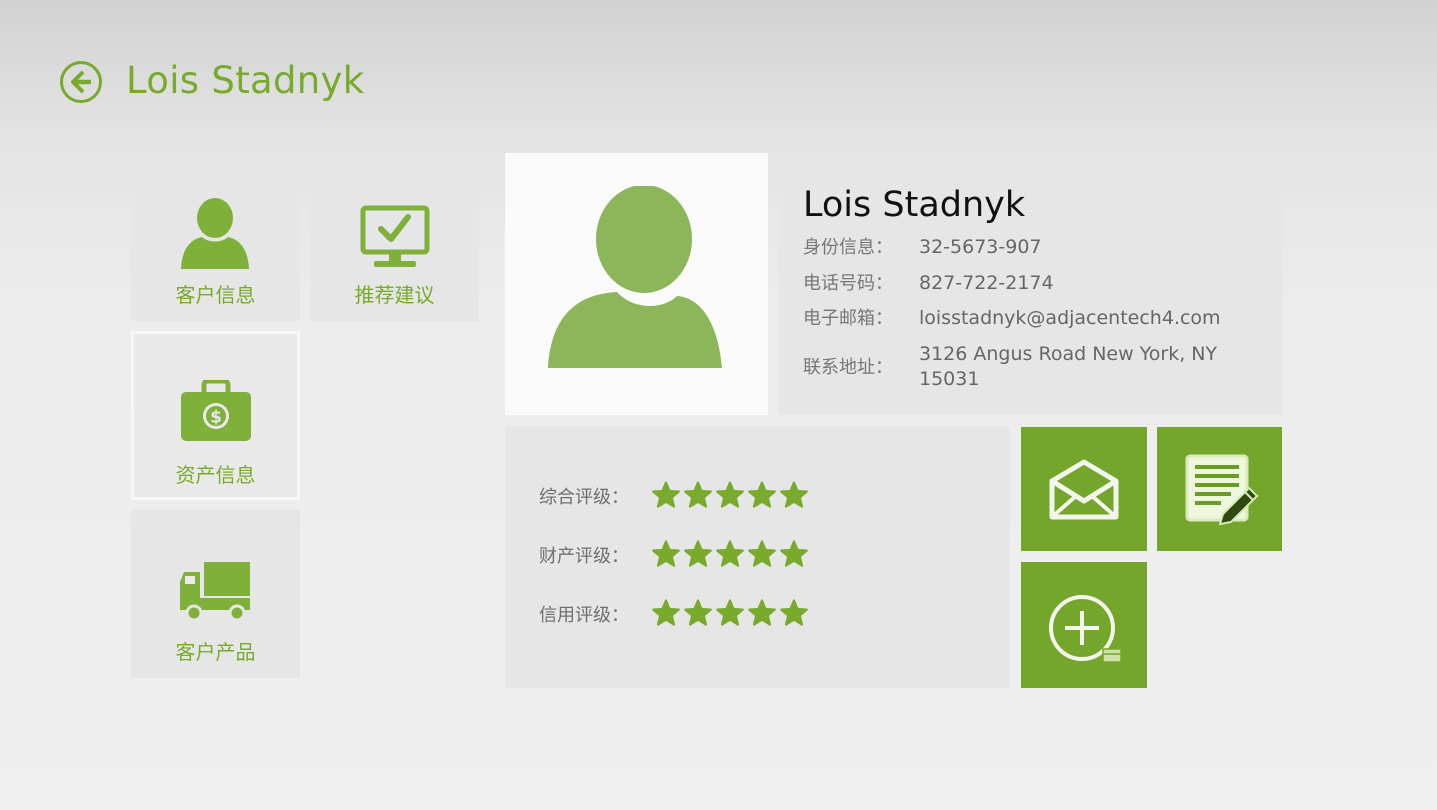 The height and width of the screenshot is (810, 1437). I want to click on ratings-card: 综合评级： 财产评级： 信用评级：, so click(757, 557).